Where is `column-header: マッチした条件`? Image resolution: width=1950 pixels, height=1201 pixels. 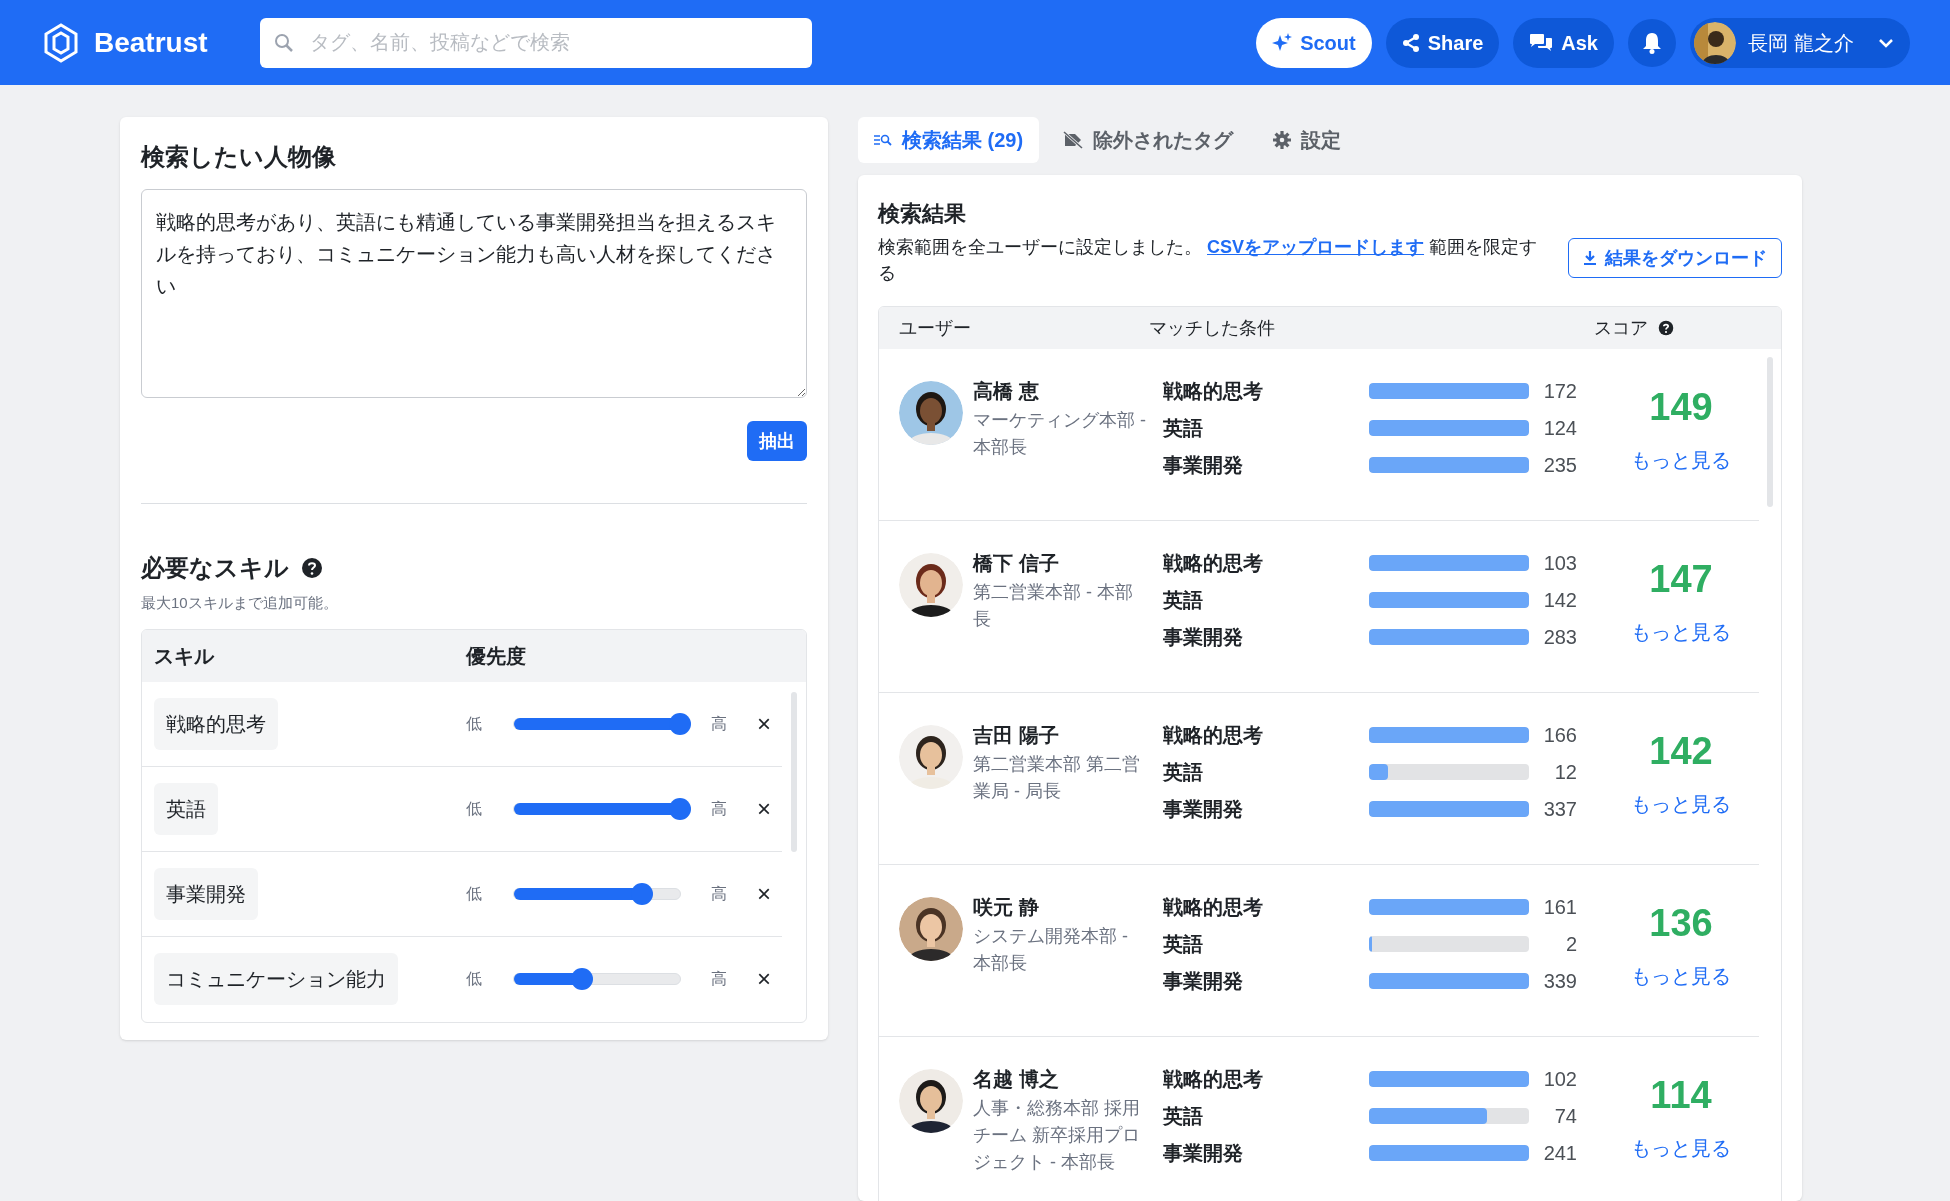
column-header: マッチした条件 is located at coordinates (1212, 328).